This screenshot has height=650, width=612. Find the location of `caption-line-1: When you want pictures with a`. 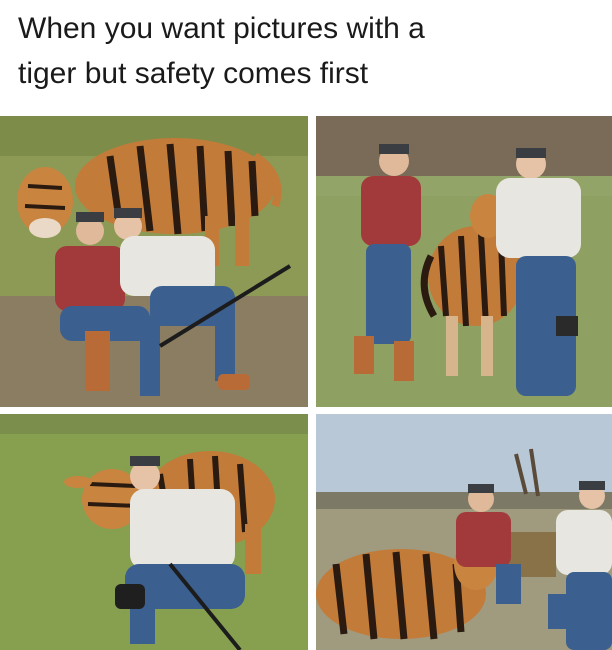

caption-line-1: When you want pictures with a is located at coordinates (221, 28).